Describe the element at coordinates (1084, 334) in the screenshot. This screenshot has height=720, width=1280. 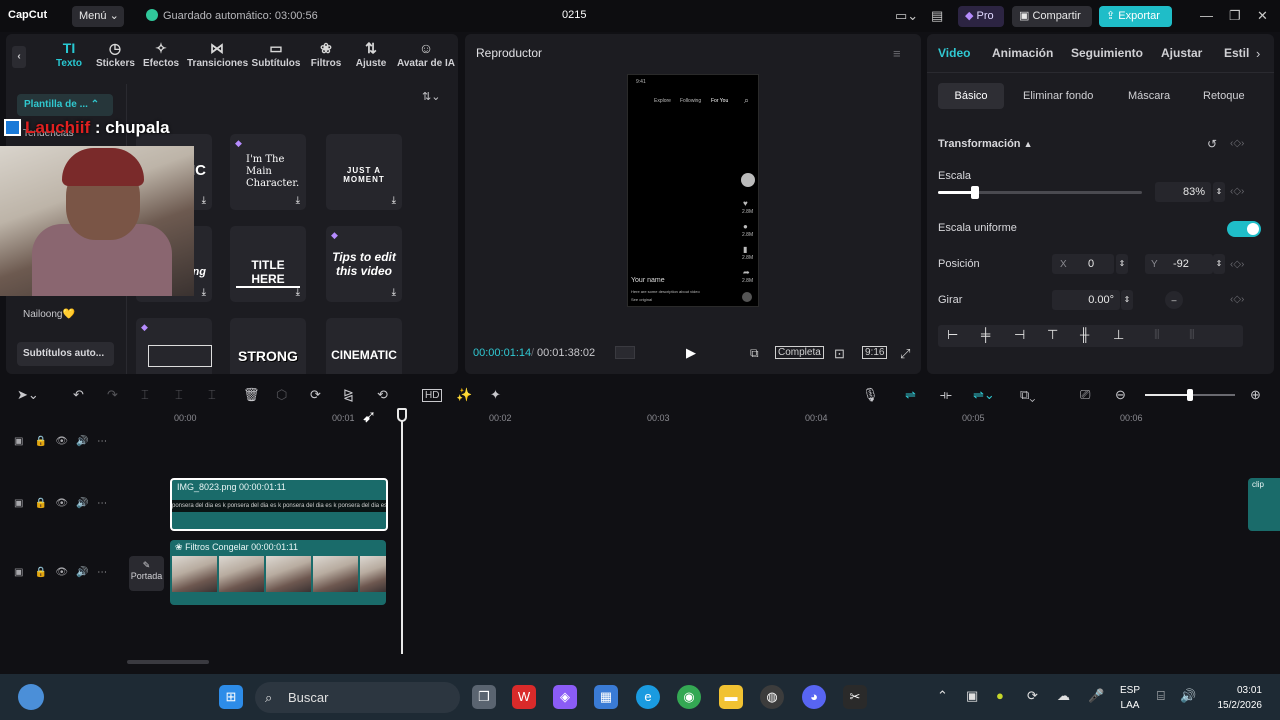
I see `align-center-v-icon: ╫` at that location.